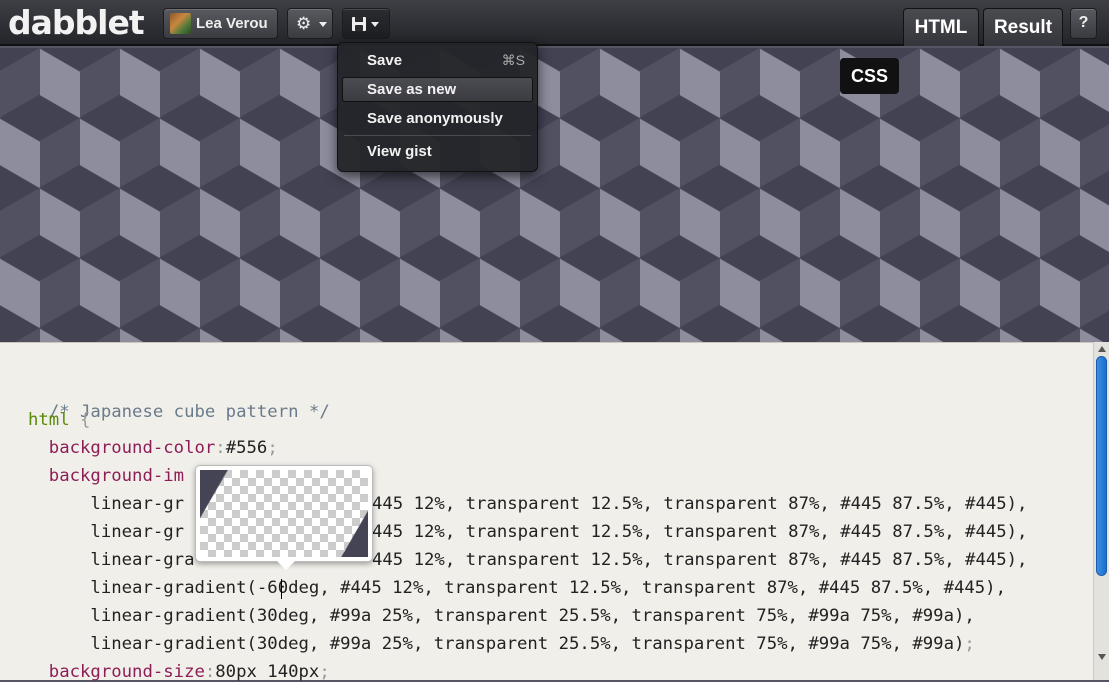  I want to click on code-line: html {, so click(59, 420).